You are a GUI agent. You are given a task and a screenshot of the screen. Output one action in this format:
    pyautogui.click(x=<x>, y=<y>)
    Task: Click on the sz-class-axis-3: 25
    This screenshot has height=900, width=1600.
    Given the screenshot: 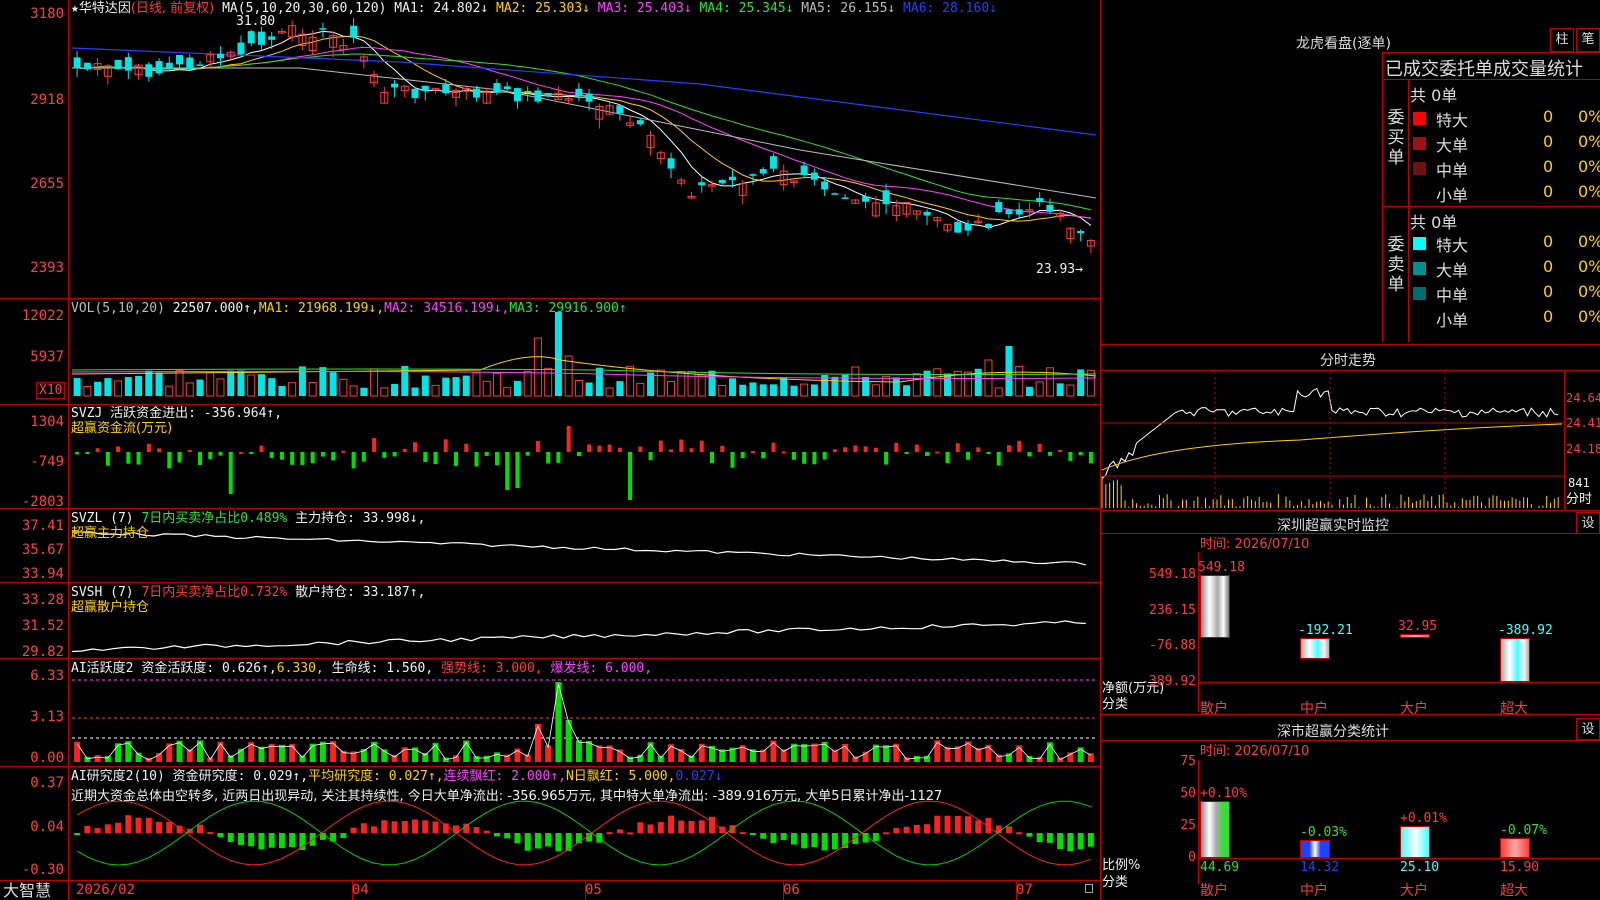 What is the action you would take?
    pyautogui.click(x=1188, y=825)
    